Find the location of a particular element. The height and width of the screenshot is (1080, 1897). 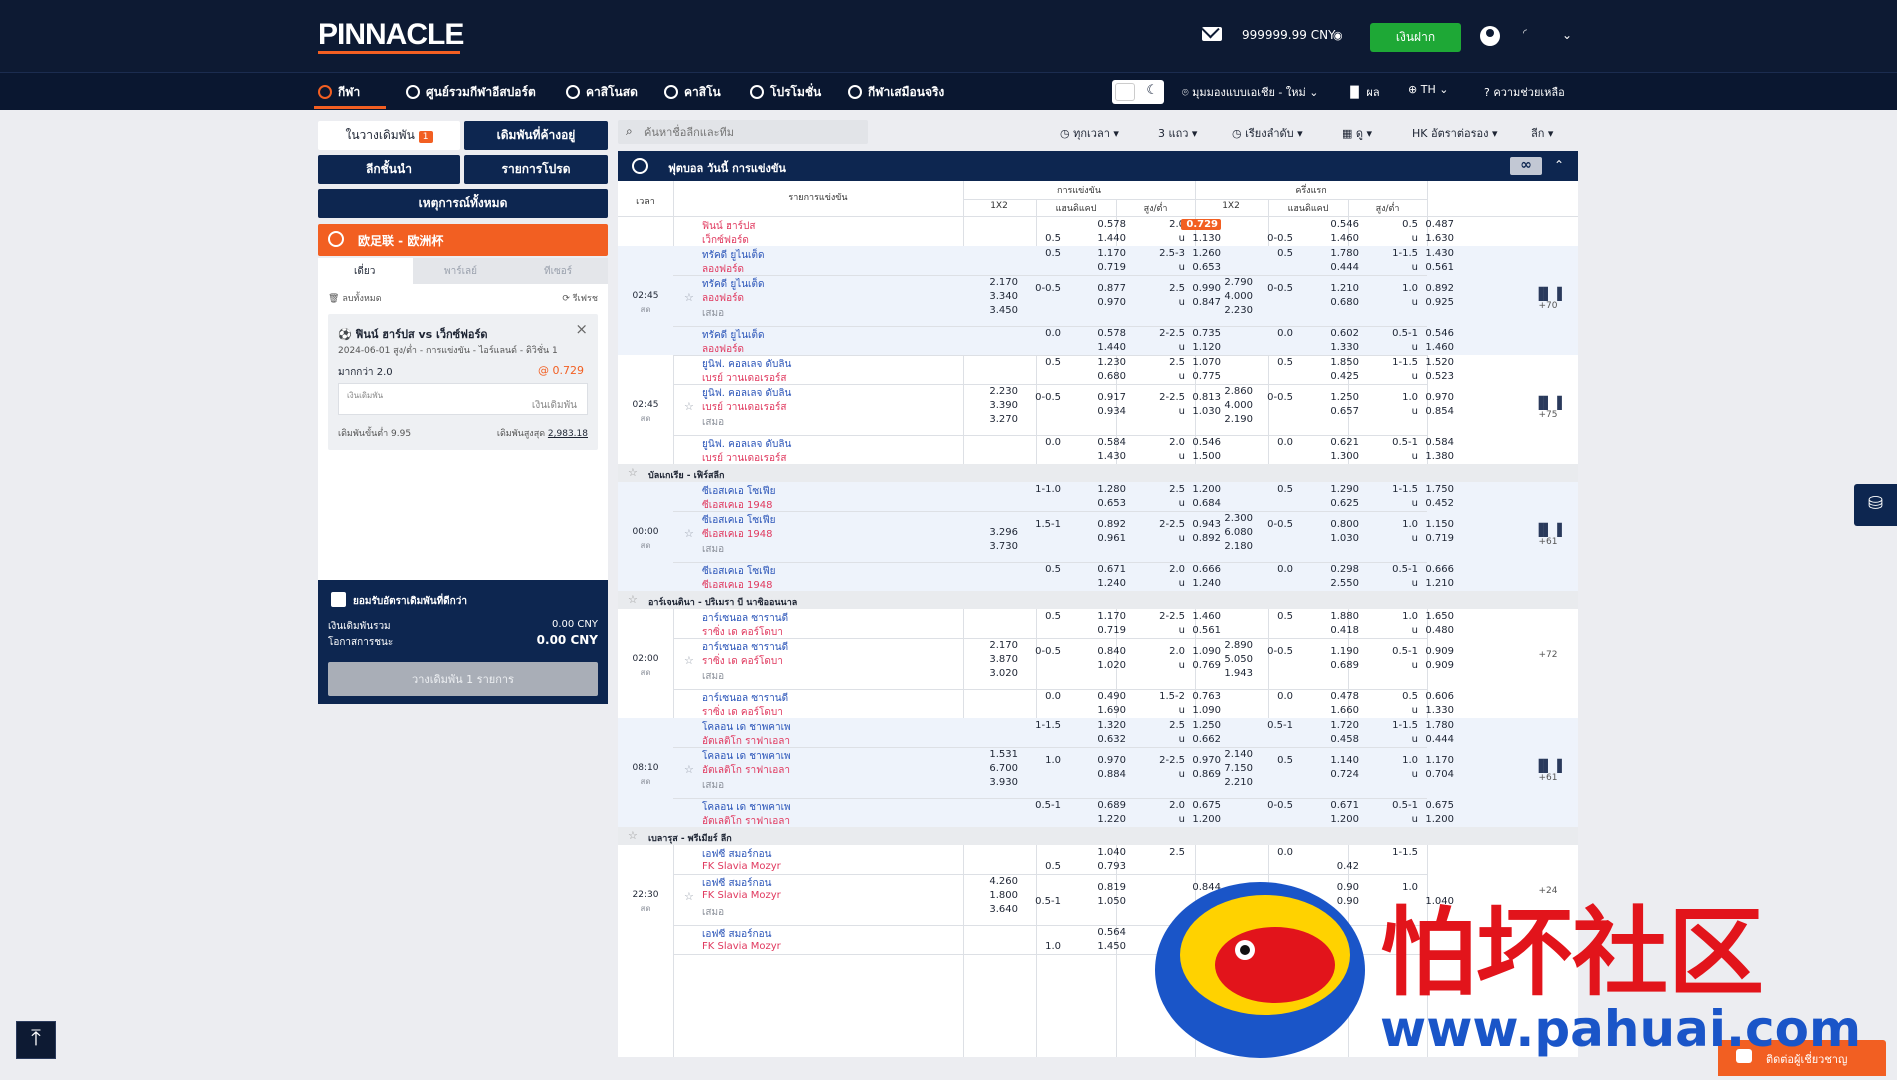

hdp-odds-home: 0.877 is located at coordinates (1106, 288).